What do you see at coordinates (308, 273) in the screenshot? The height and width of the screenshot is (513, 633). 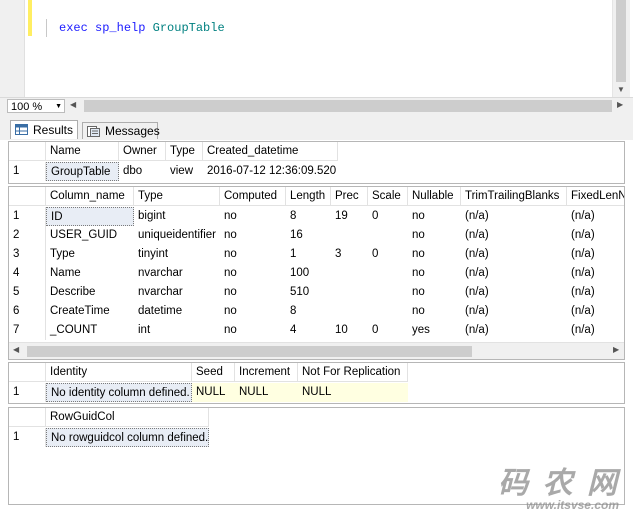 I see `table-cell: 100` at bounding box center [308, 273].